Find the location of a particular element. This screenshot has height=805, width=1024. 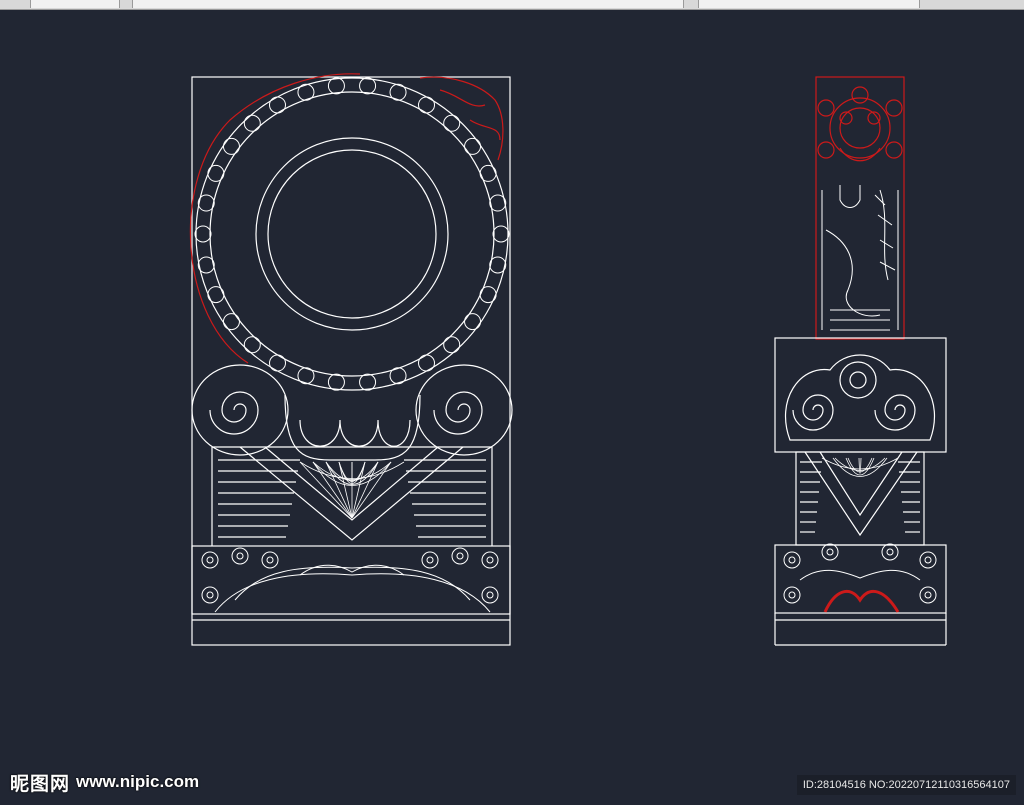

lion-head-carving is located at coordinates (860, 124).